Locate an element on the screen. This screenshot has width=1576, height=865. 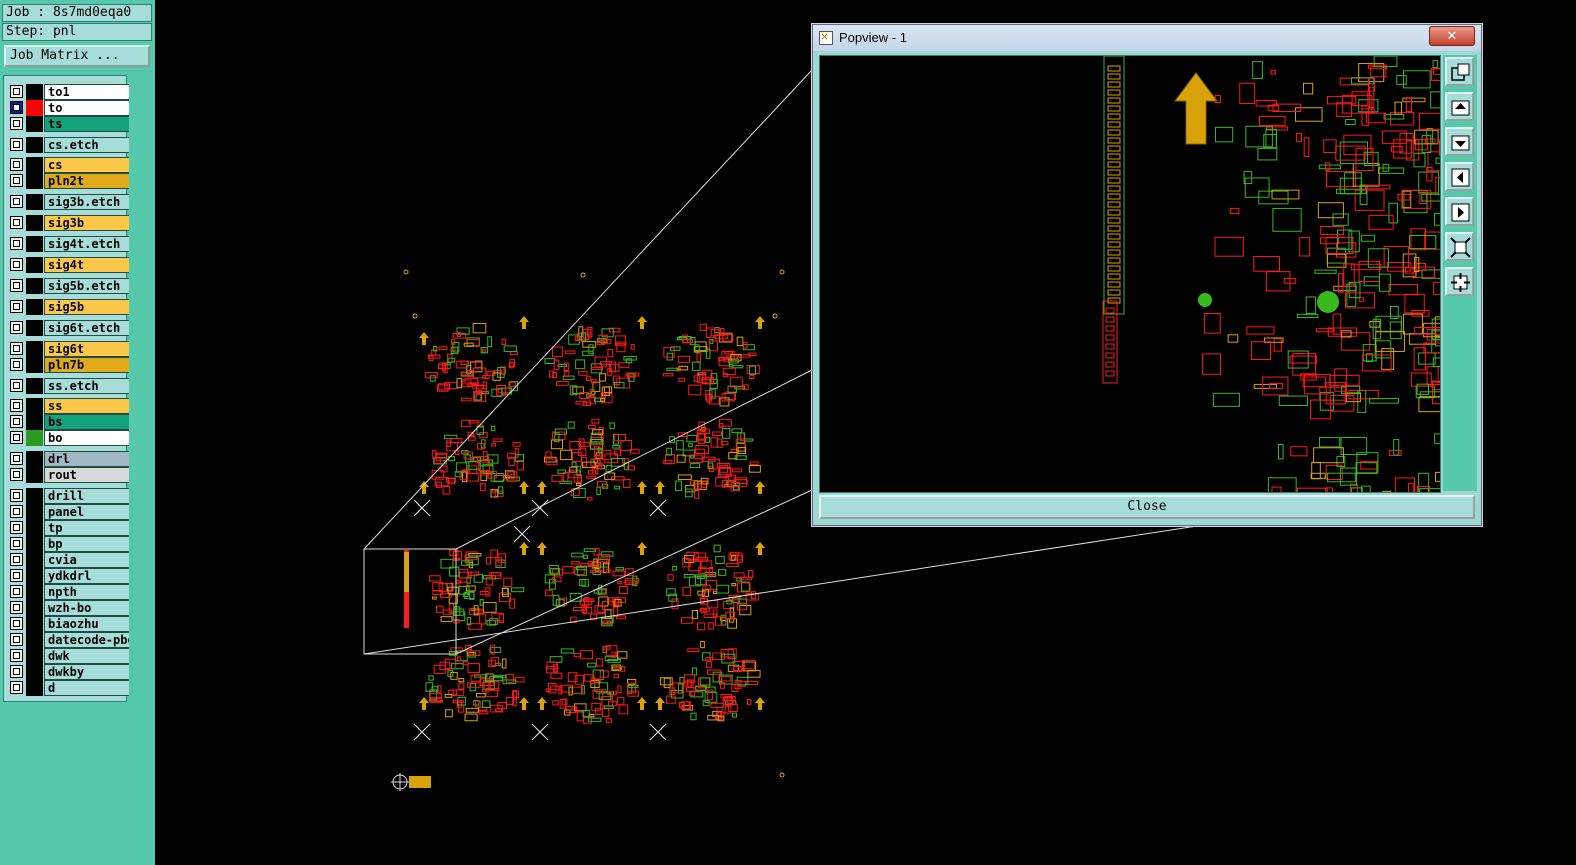
layer-row-cs.etch: cs.etch is located at coordinates (69, 145).